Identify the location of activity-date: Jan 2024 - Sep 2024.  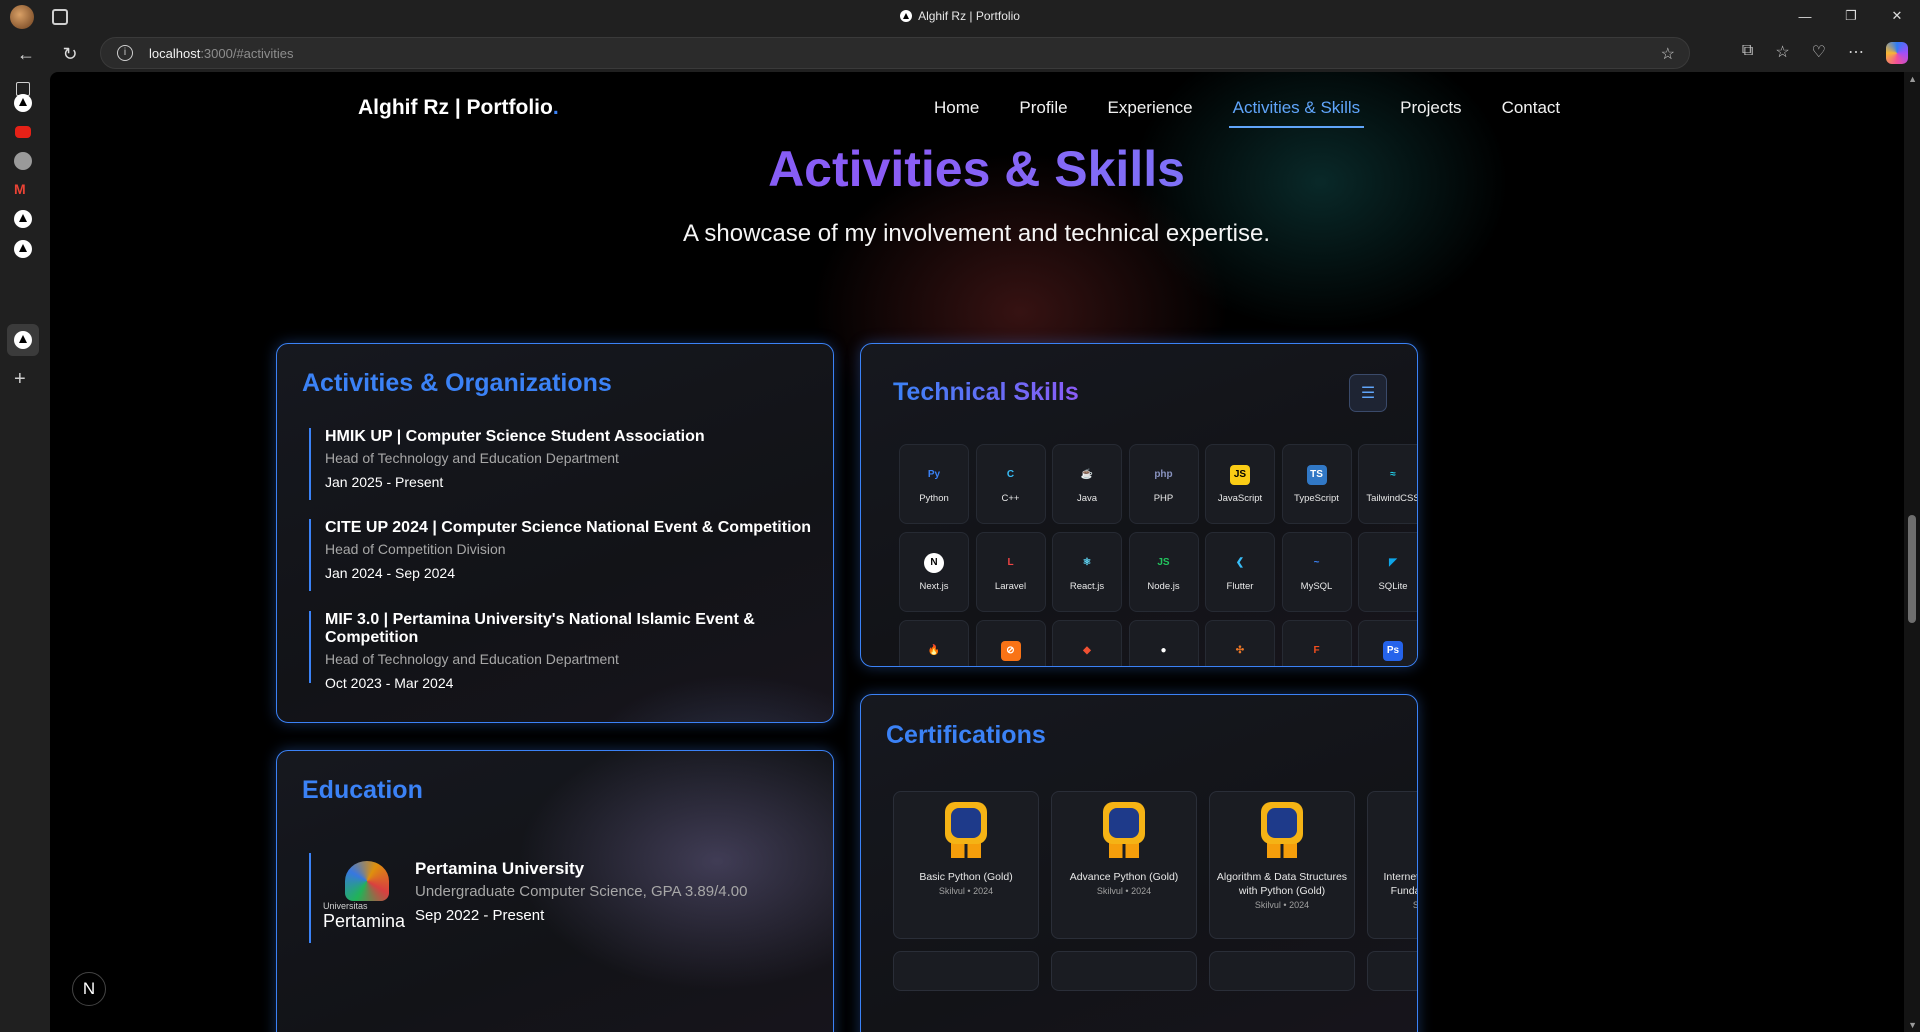
(390, 573).